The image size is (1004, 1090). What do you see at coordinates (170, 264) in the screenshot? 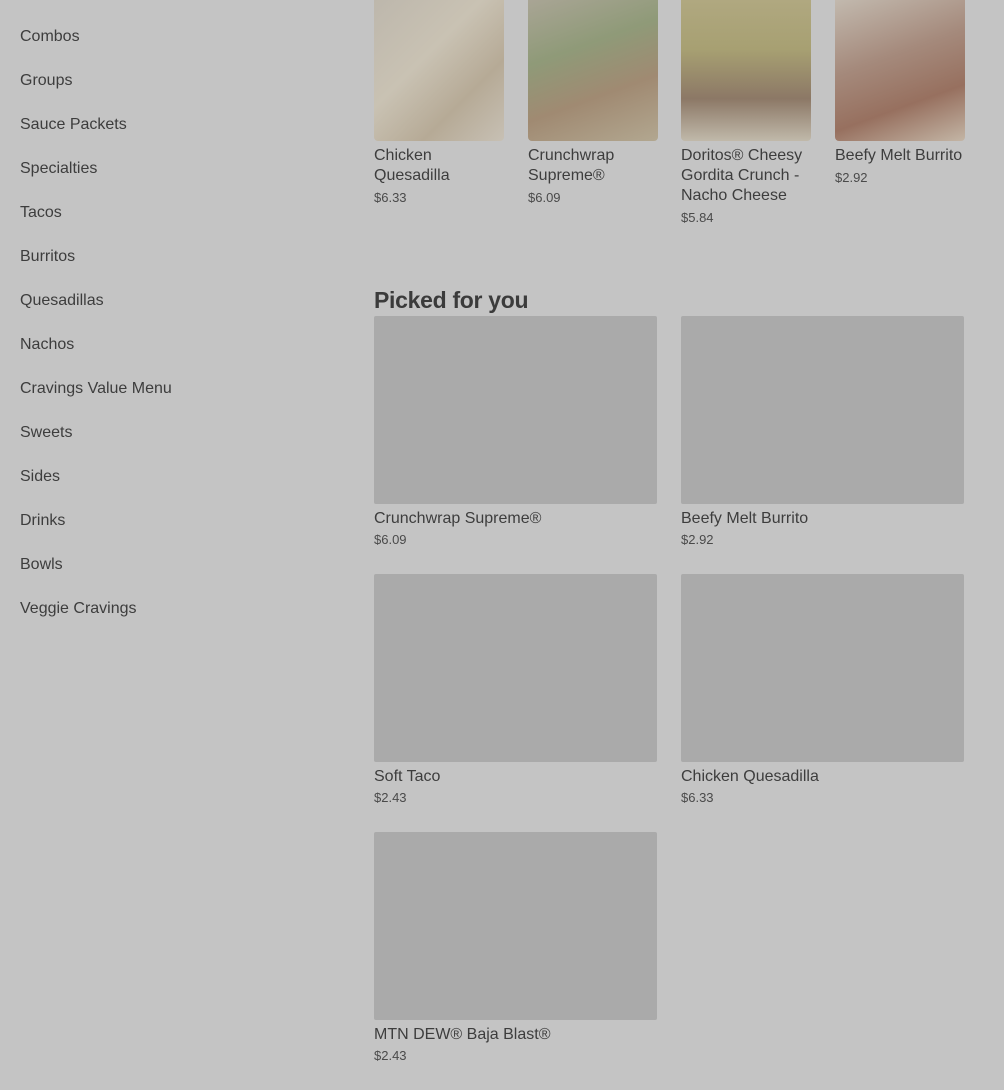
I see `sidebar-item-burritos: Burritos` at bounding box center [170, 264].